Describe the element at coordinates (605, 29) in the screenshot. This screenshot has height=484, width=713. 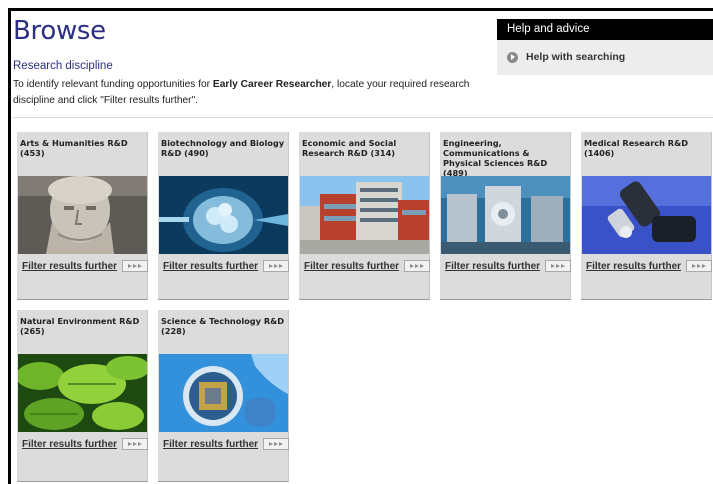
I see `help-panel-header: Help and advice` at that location.